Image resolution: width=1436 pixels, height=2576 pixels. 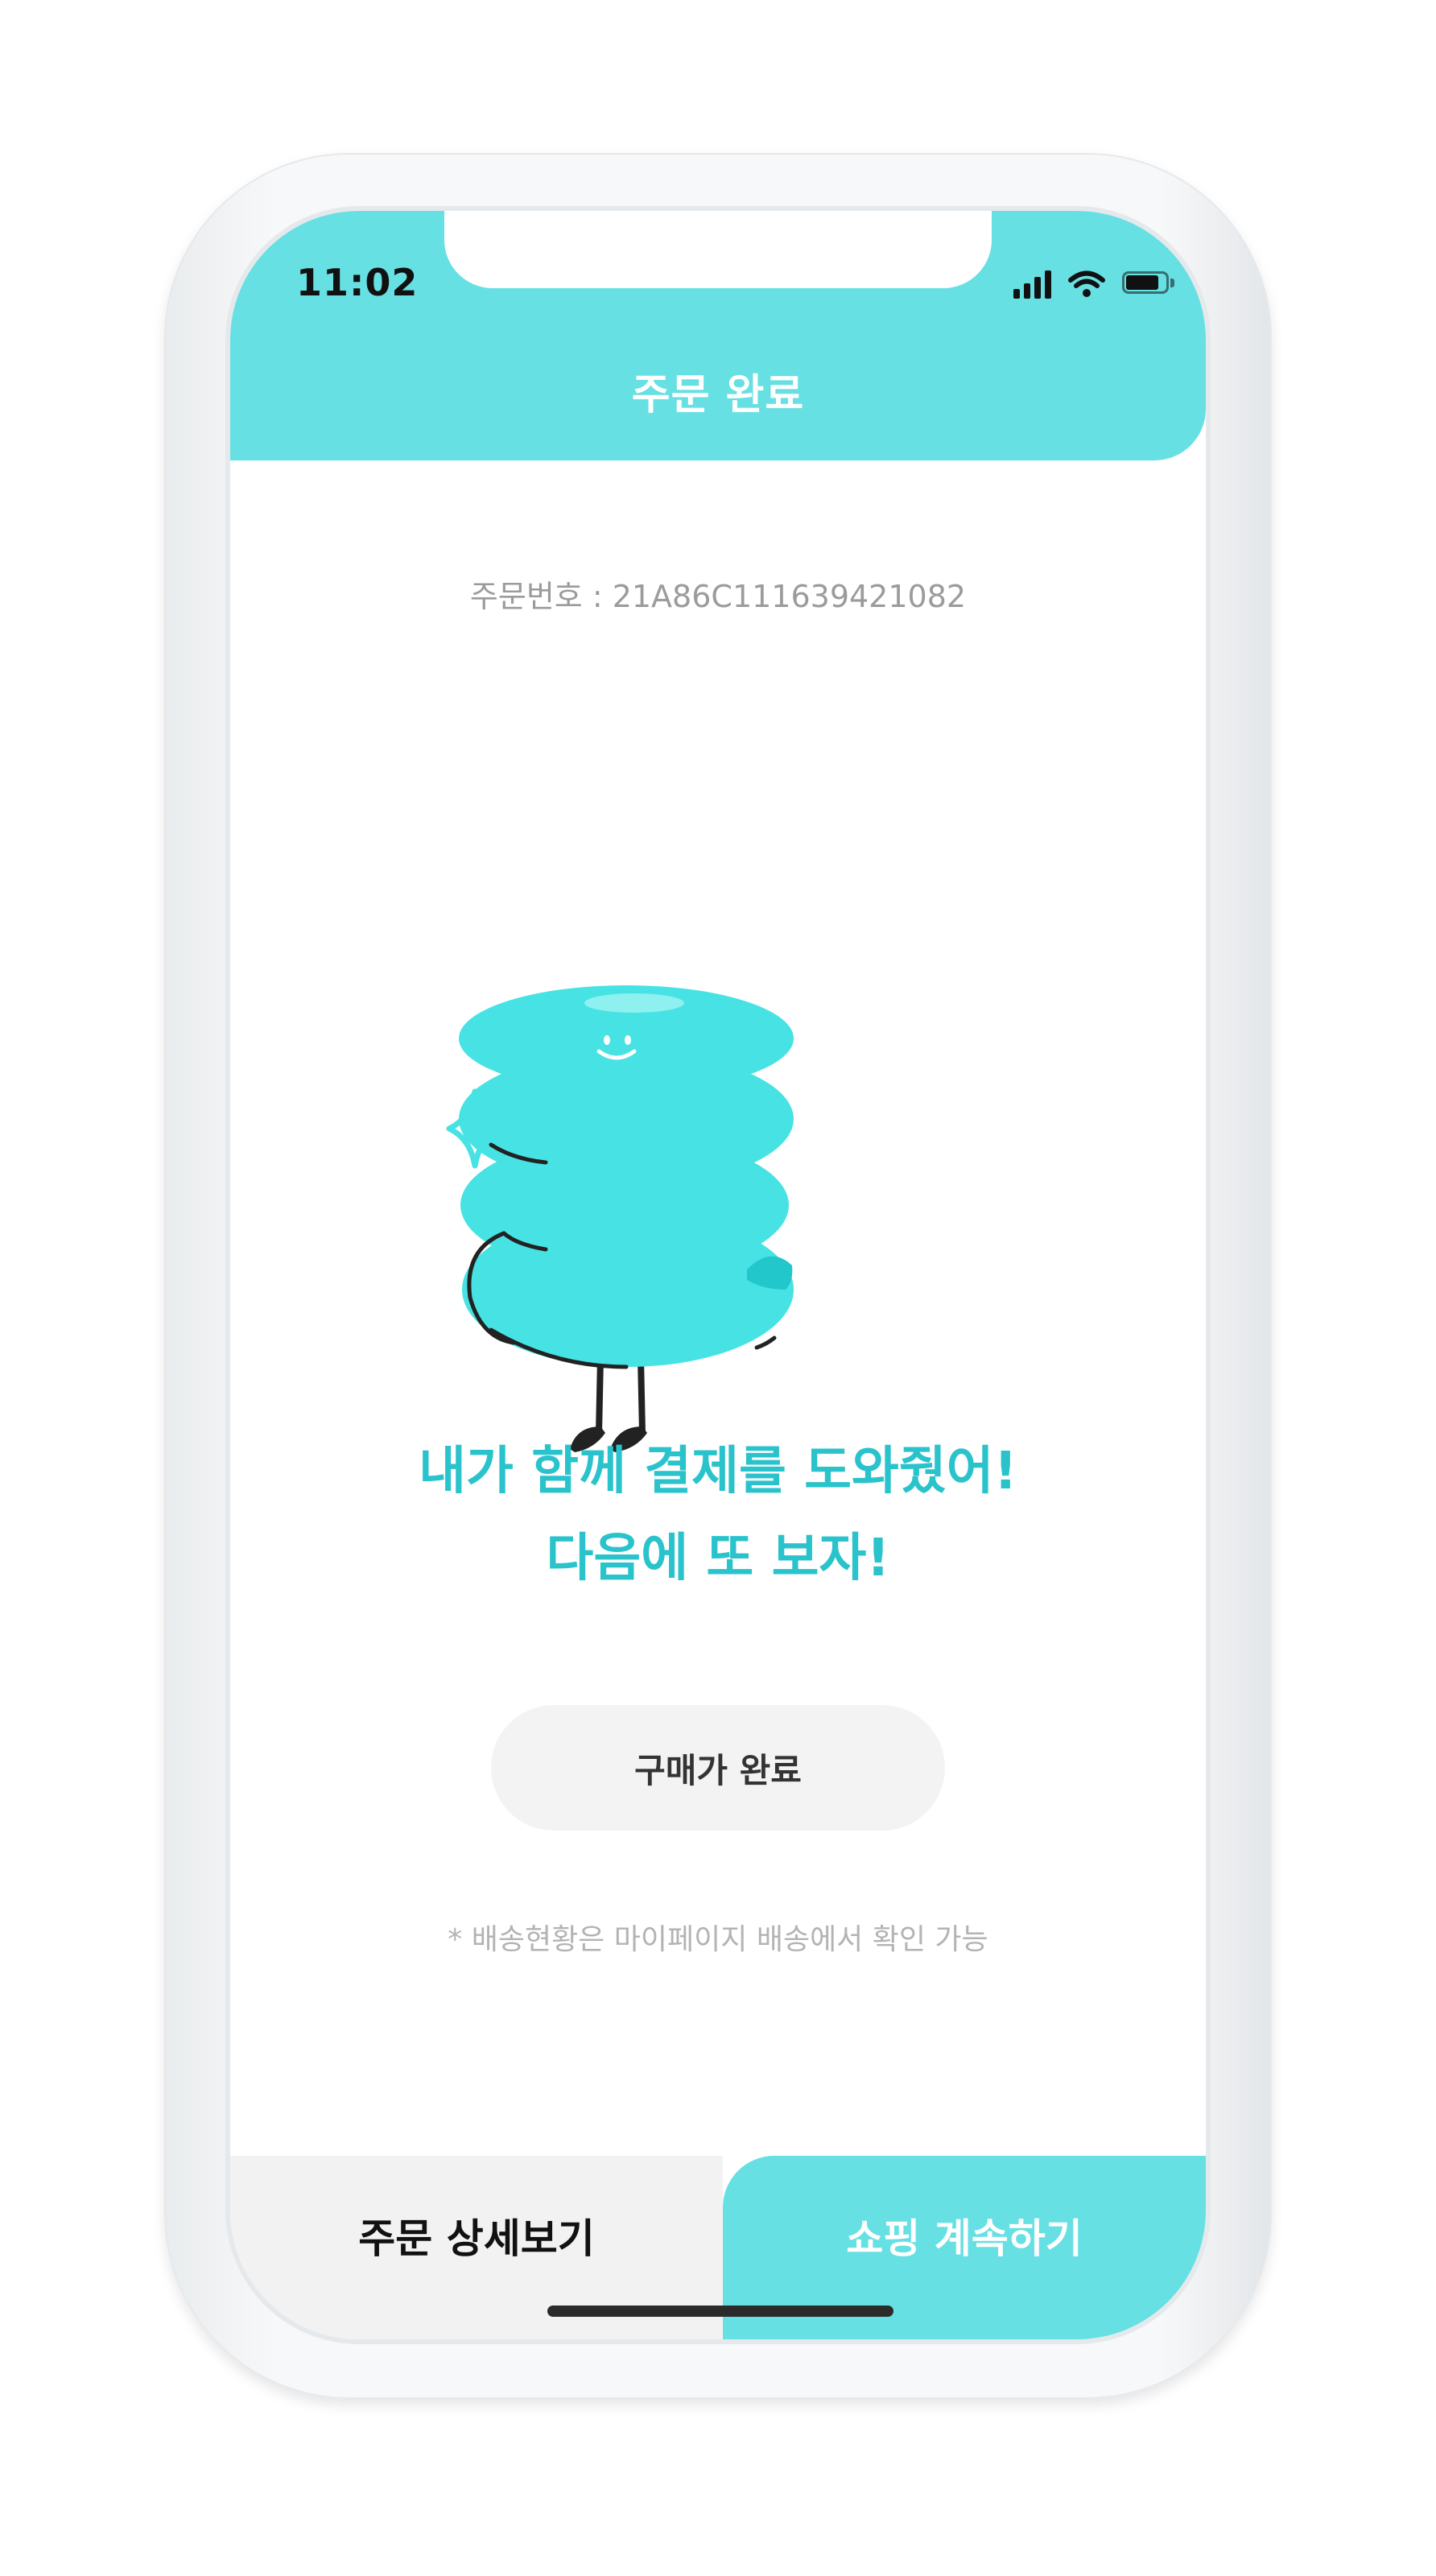 What do you see at coordinates (718, 596) in the screenshot?
I see `order-number: 주문번호 : 21A86C111639421082` at bounding box center [718, 596].